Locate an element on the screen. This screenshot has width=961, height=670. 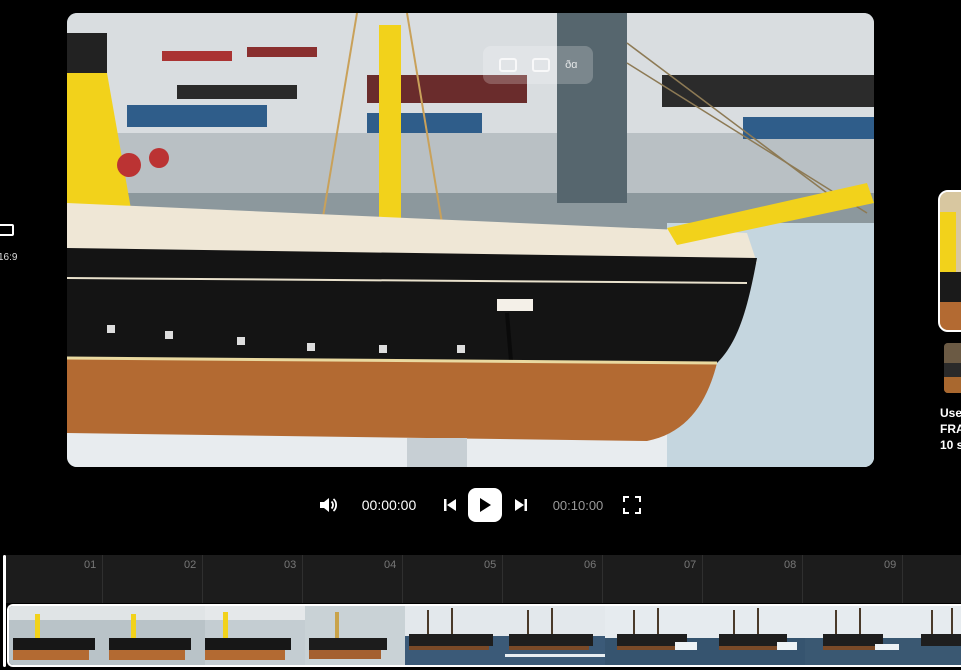
skip-forward-icon is located at coordinates (521, 505).